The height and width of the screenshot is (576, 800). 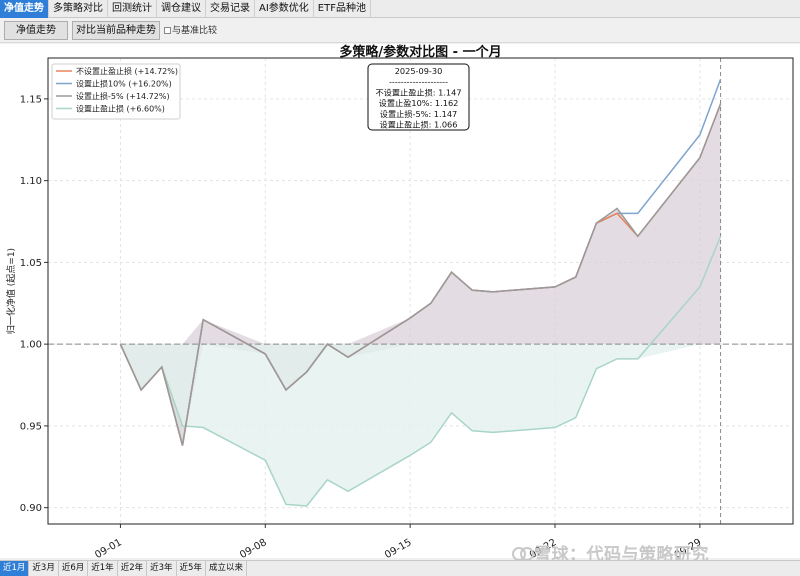 I want to click on y-tick-label: 0.90, so click(x=31, y=508).